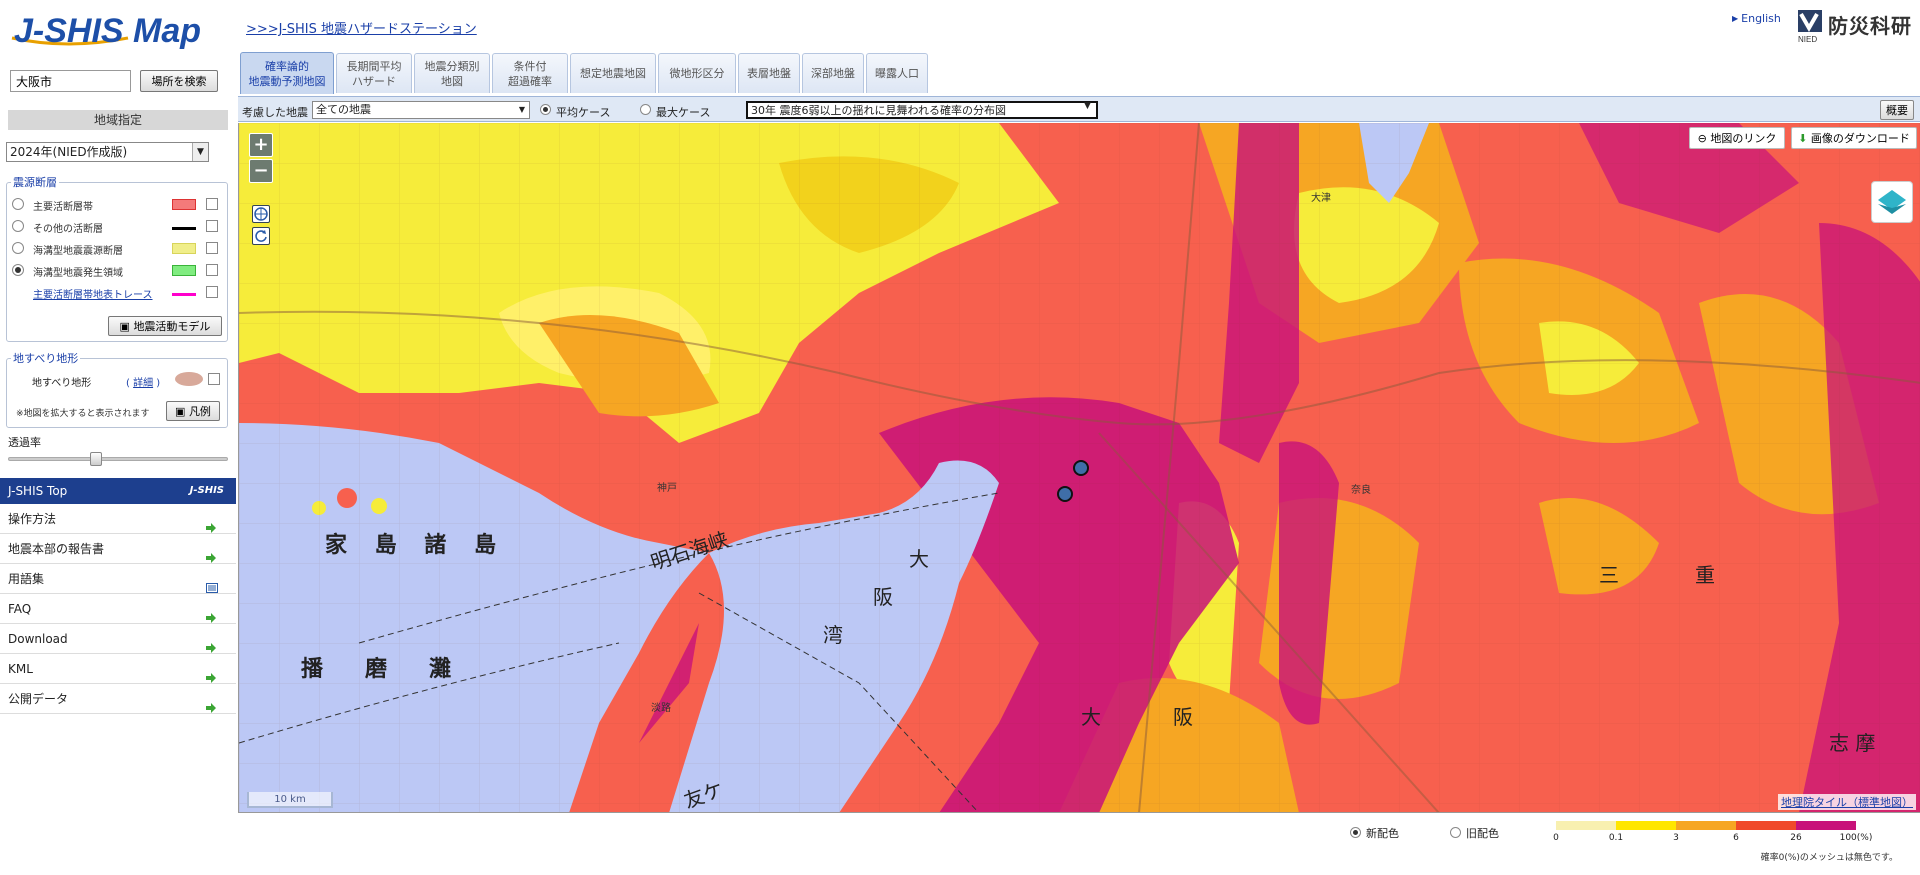 This screenshot has width=1920, height=875. I want to click on zoom-in-button: +, so click(261, 145).